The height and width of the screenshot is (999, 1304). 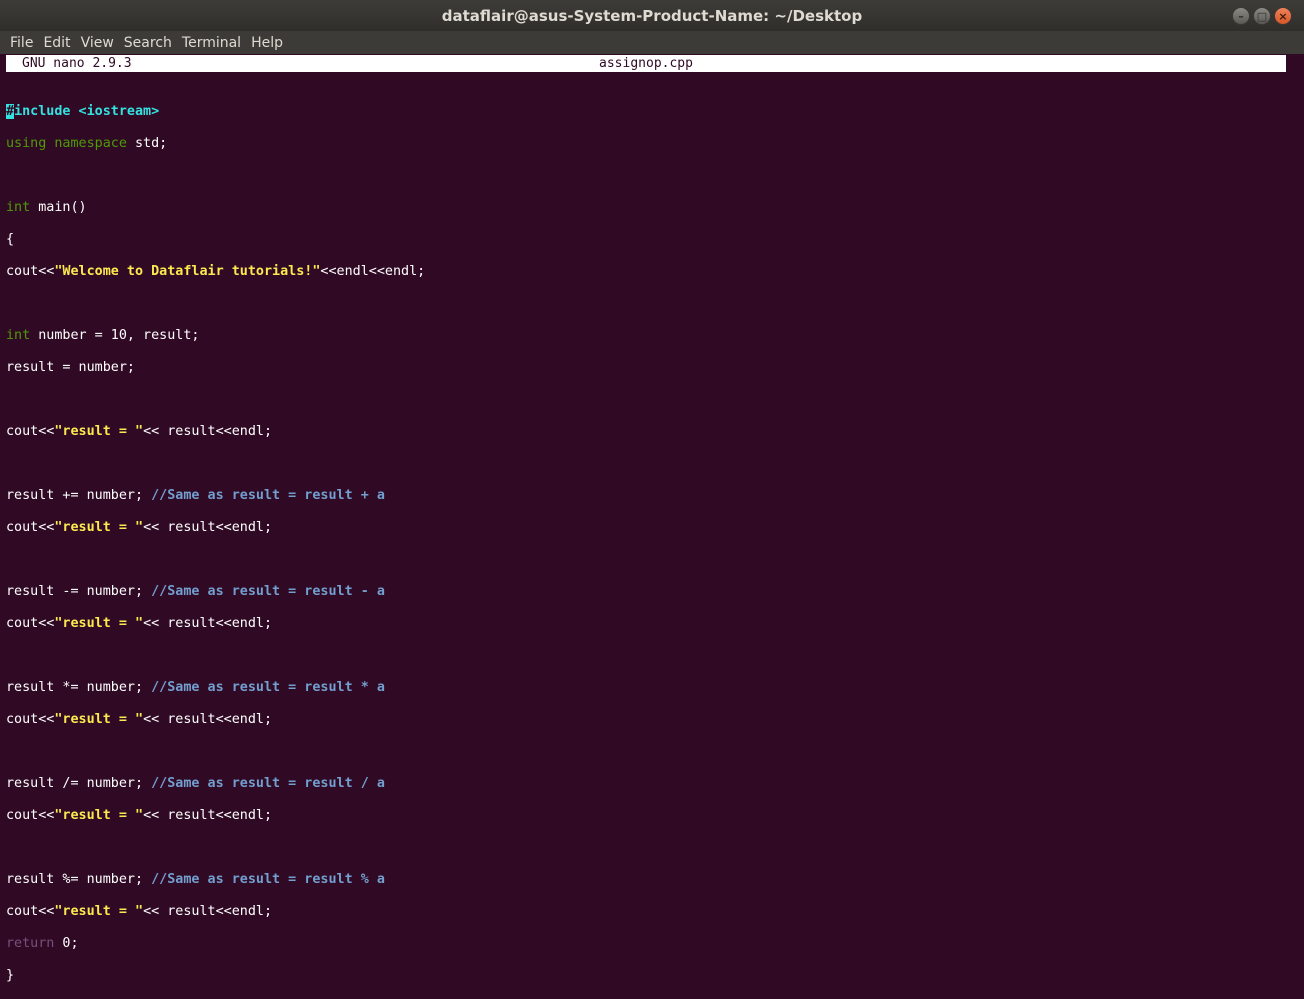 What do you see at coordinates (19, 43) in the screenshot?
I see `menu-file: File` at bounding box center [19, 43].